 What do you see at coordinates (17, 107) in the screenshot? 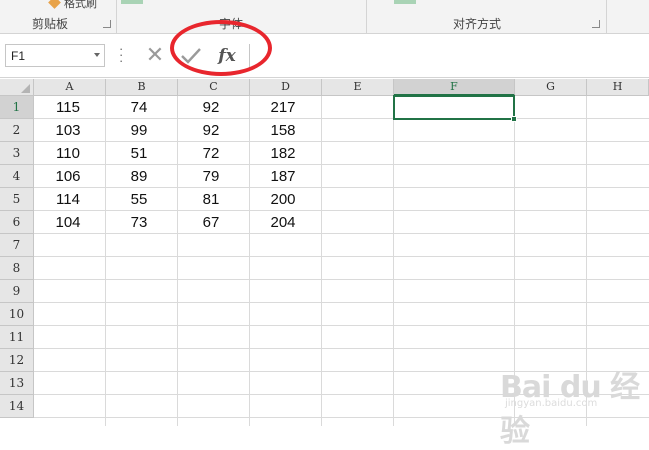
I see `row-header-1: 1` at bounding box center [17, 107].